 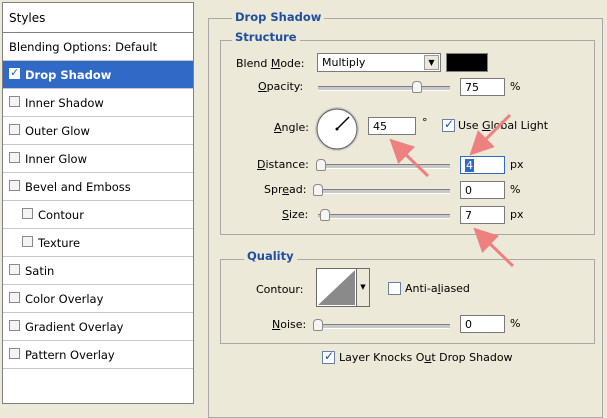 I want to click on size-arrow, so click(x=494, y=247).